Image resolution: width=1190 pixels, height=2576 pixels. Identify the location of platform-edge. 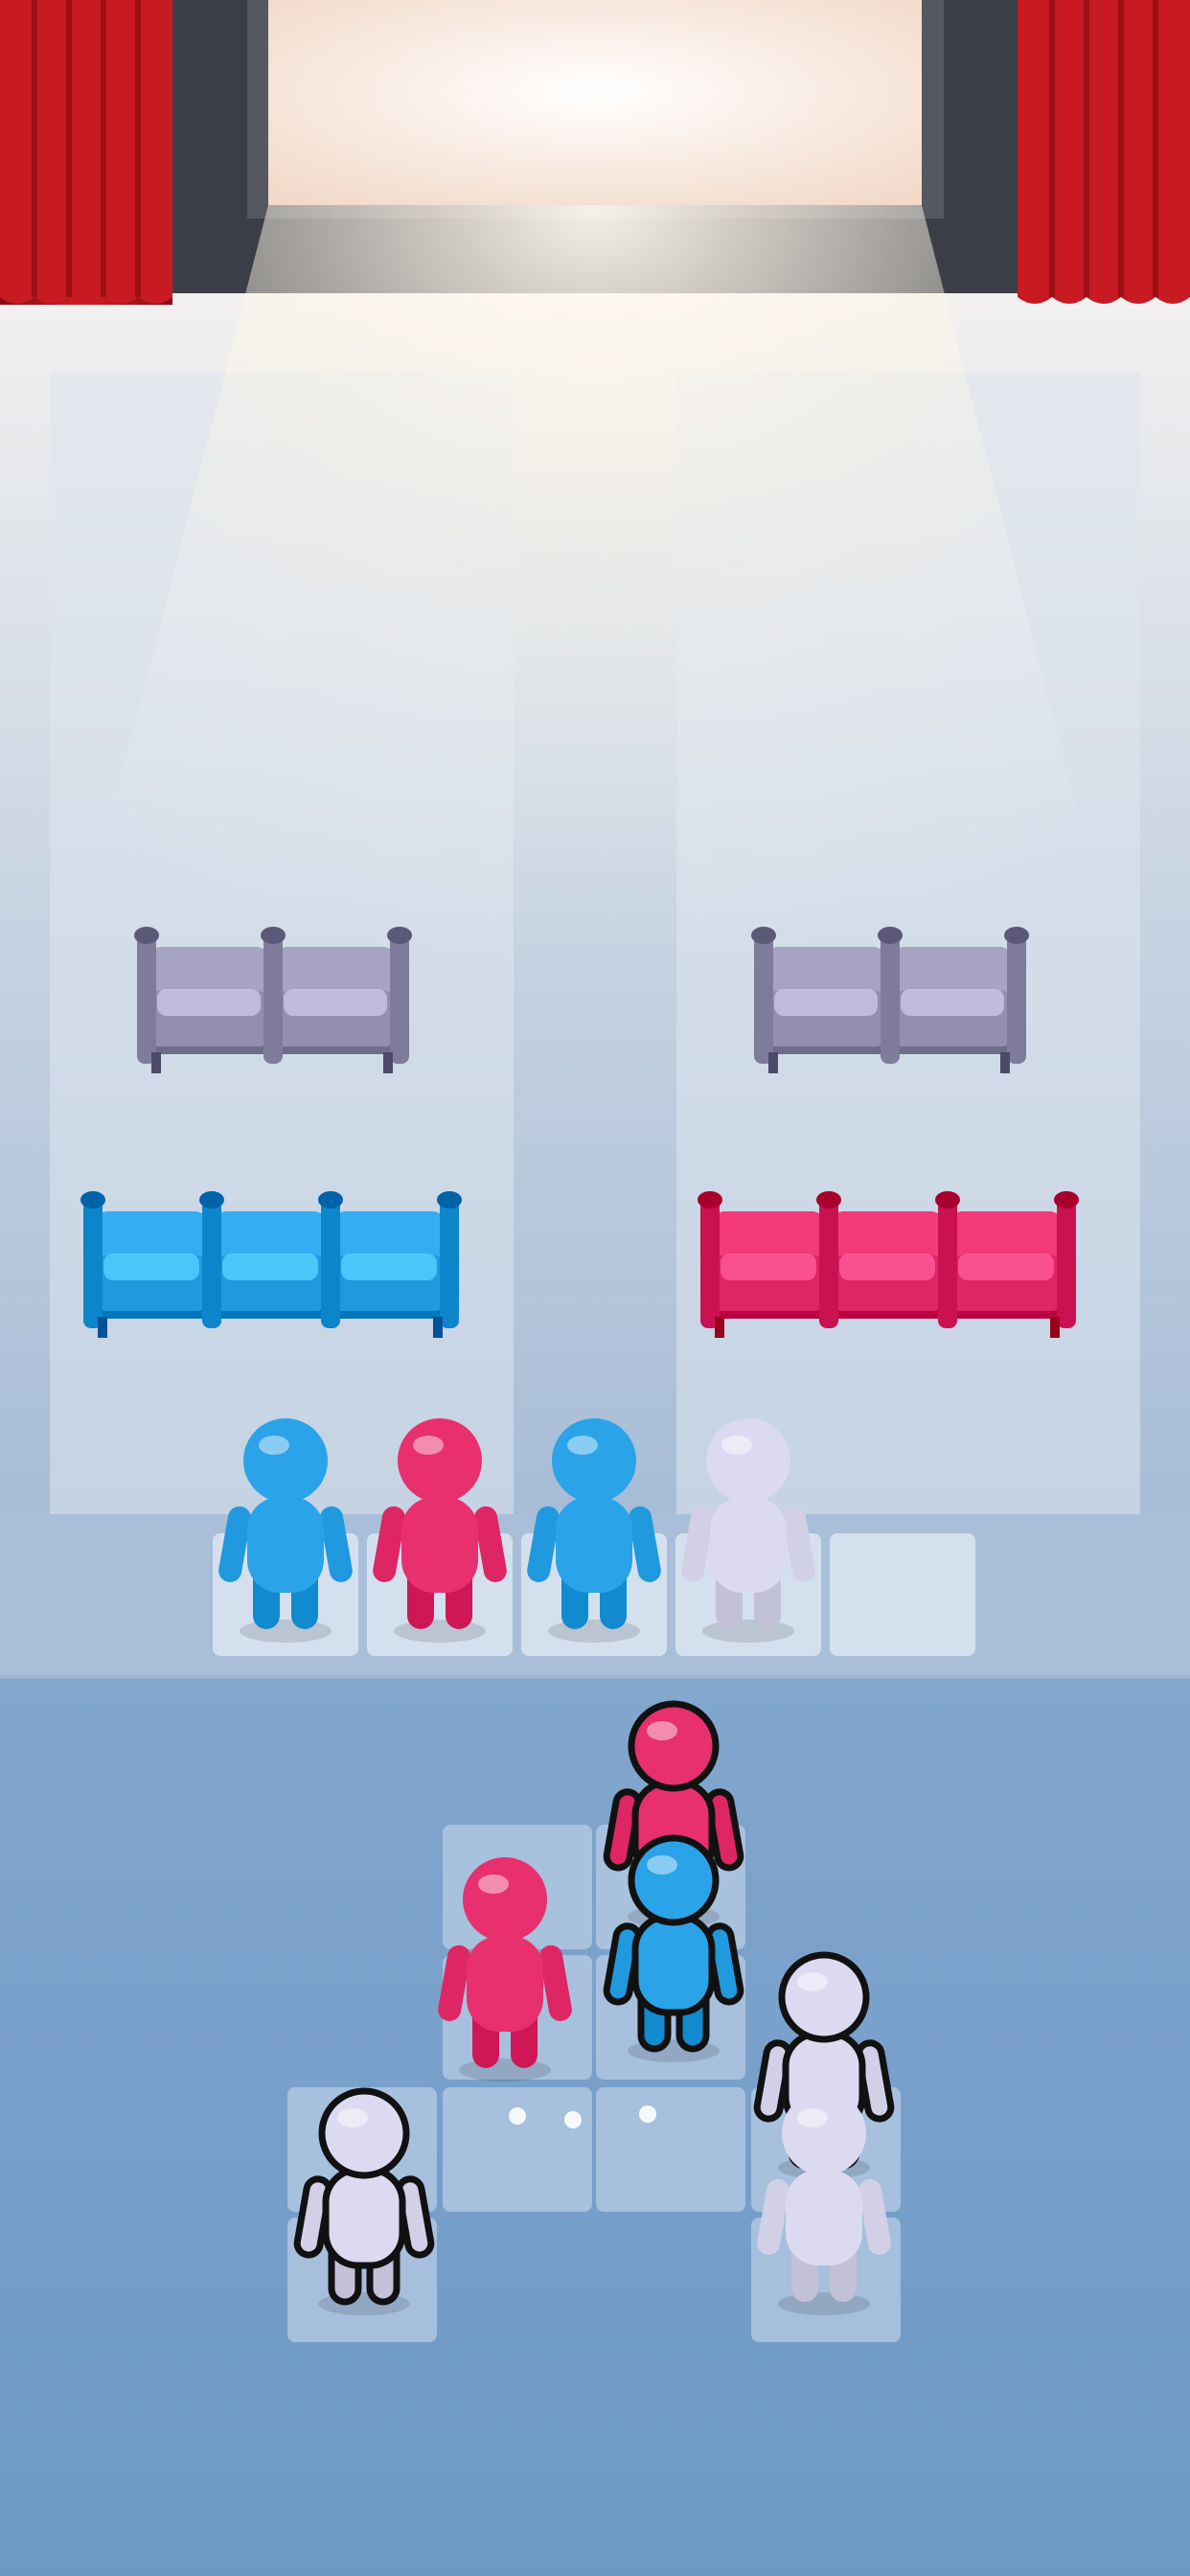
(595, 1677).